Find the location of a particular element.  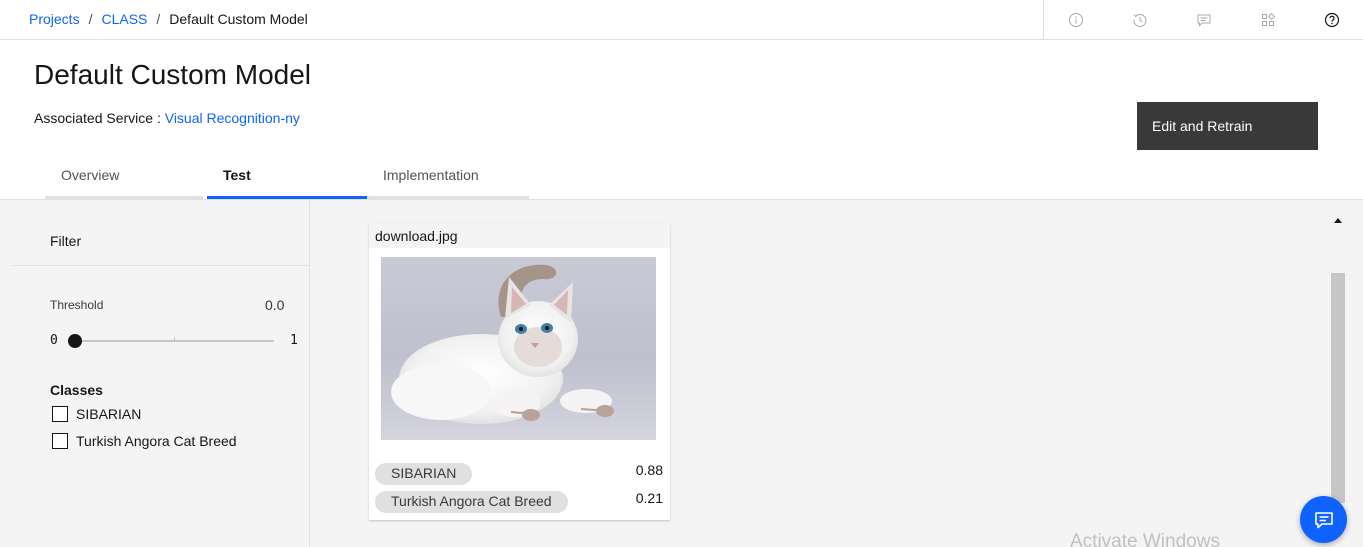

result-image is located at coordinates (518, 348).